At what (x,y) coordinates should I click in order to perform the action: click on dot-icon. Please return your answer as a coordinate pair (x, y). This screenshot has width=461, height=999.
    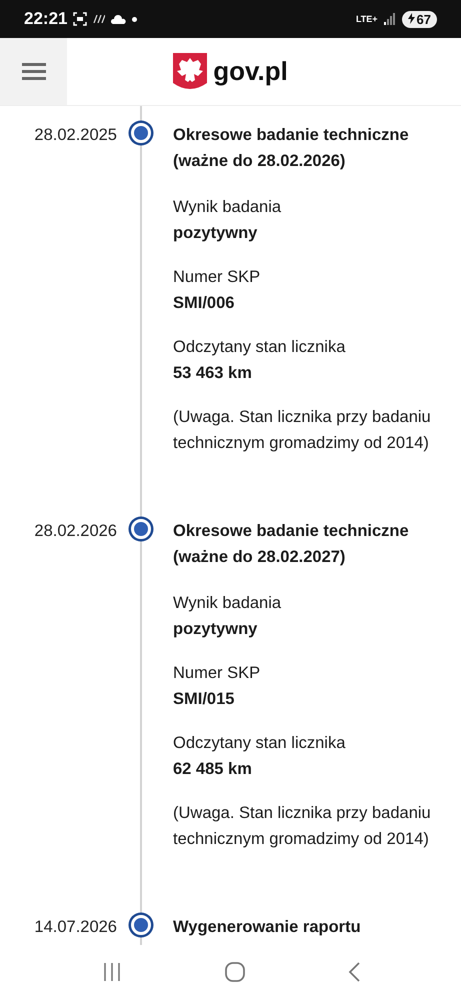
    Looking at the image, I should click on (135, 19).